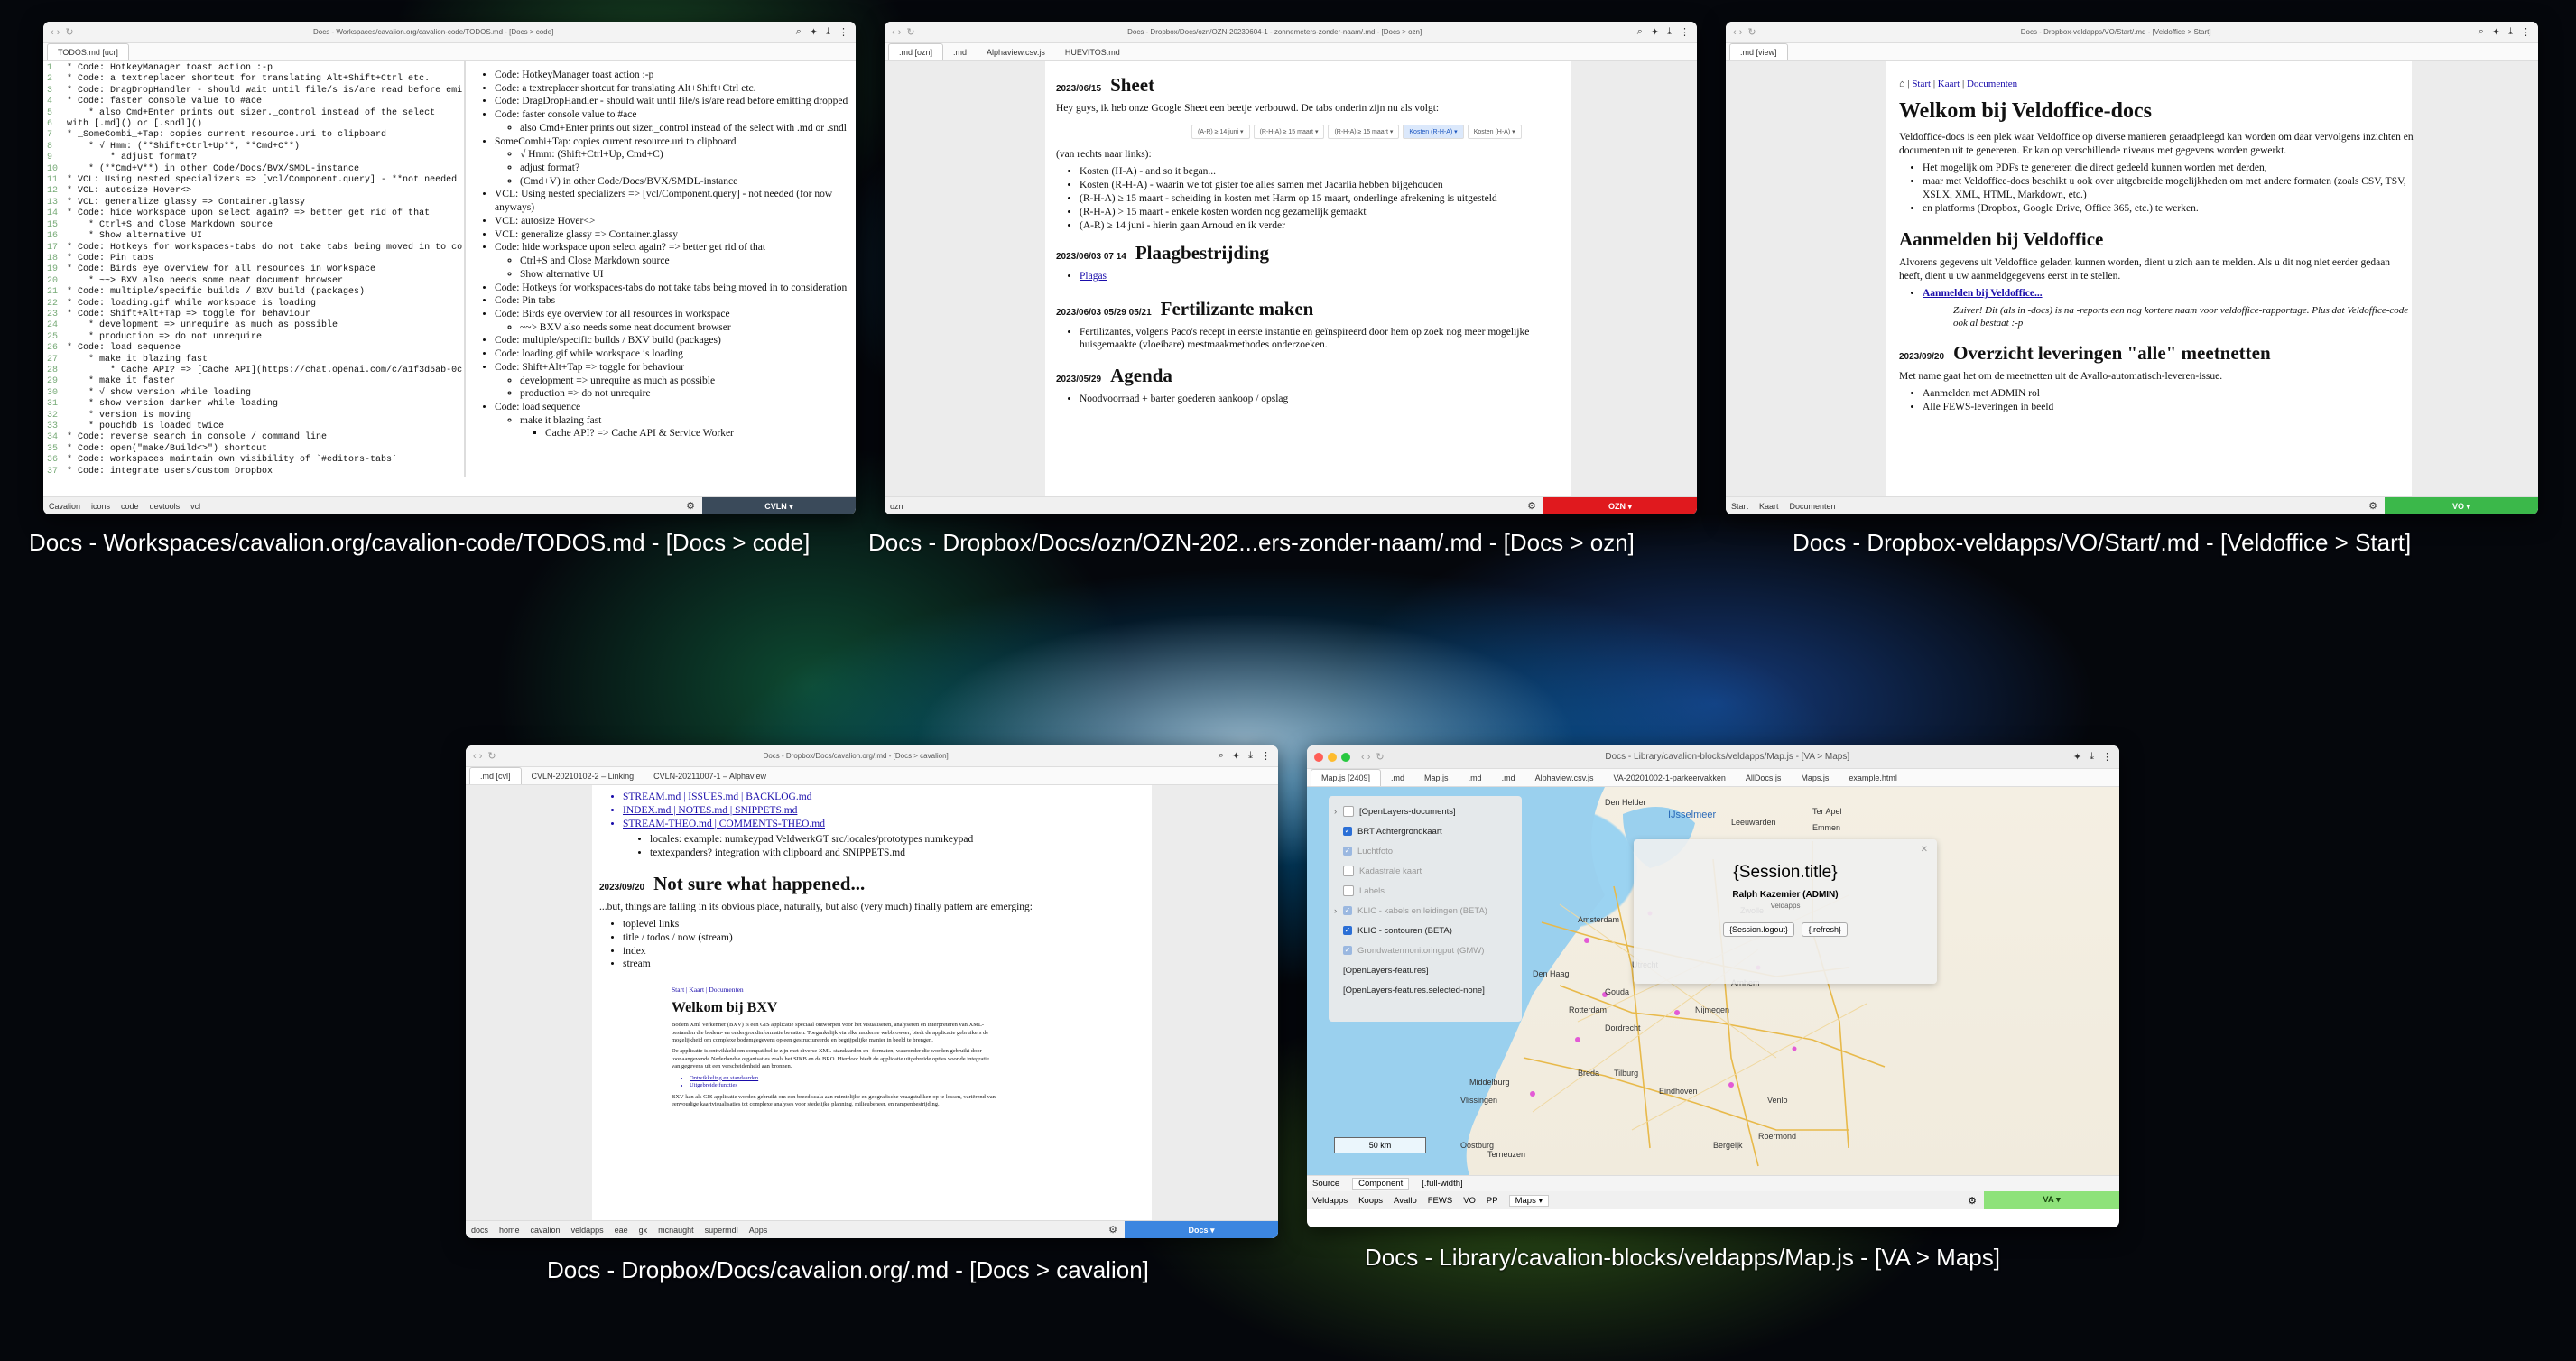  Describe the element at coordinates (676, 1230) in the screenshot. I see `status-tab: mcnaught` at that location.